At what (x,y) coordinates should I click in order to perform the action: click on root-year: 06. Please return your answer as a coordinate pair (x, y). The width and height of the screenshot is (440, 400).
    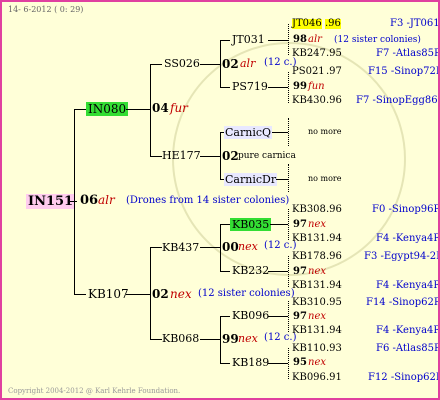
    Looking at the image, I should click on (89, 200).